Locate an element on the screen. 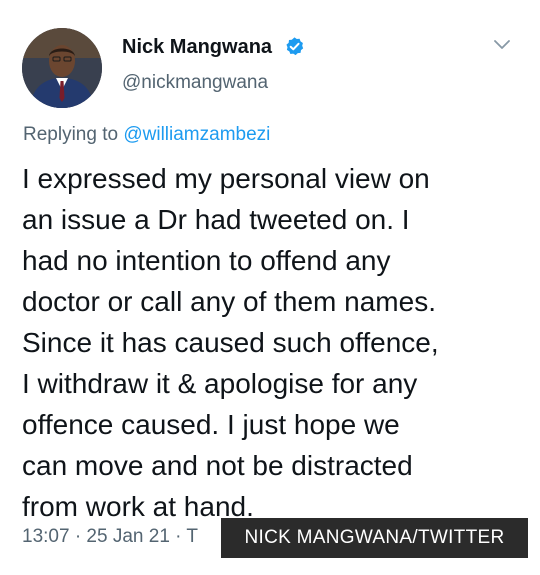  tweet-text-line: can move and not be distracted is located at coordinates (217, 465).